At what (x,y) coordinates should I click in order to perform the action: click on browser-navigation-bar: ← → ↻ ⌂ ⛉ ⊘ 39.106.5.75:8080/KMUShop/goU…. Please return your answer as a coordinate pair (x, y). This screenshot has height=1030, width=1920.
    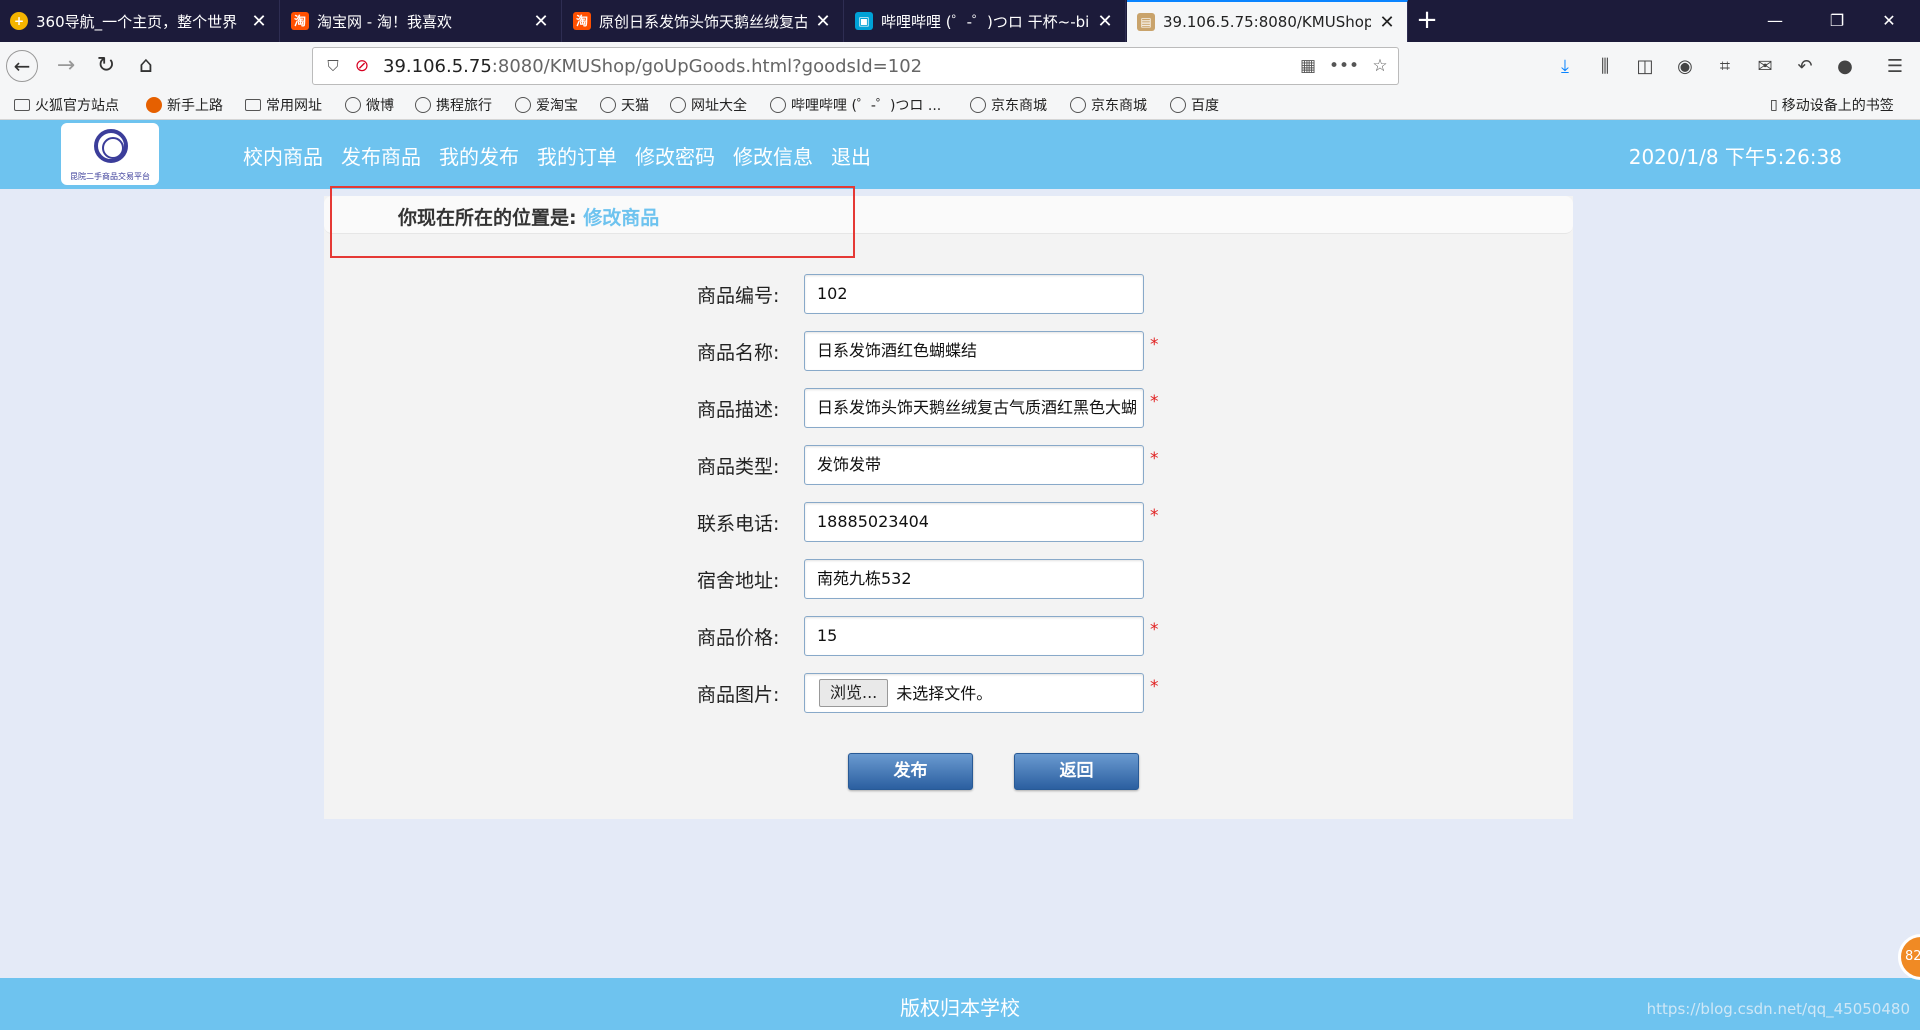
    Looking at the image, I should click on (960, 66).